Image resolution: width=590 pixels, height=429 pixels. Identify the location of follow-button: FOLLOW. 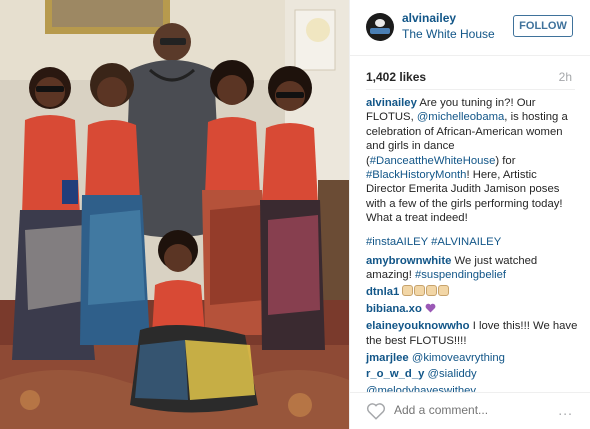
(543, 26).